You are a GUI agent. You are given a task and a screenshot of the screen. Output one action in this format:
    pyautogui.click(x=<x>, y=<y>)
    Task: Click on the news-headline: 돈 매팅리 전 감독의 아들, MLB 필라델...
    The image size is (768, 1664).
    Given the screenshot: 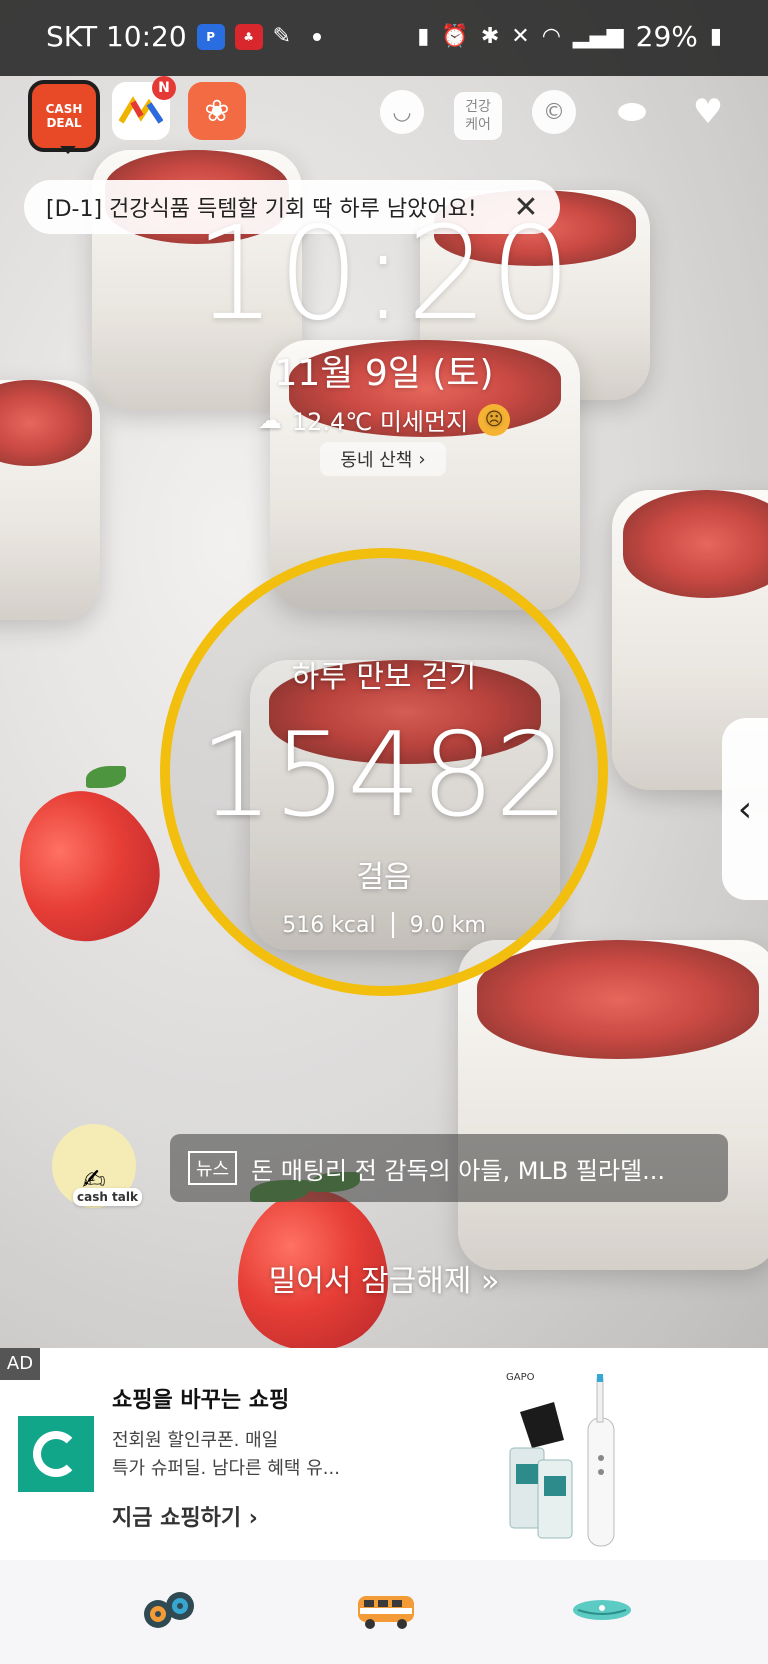 What is the action you would take?
    pyautogui.click(x=458, y=1170)
    